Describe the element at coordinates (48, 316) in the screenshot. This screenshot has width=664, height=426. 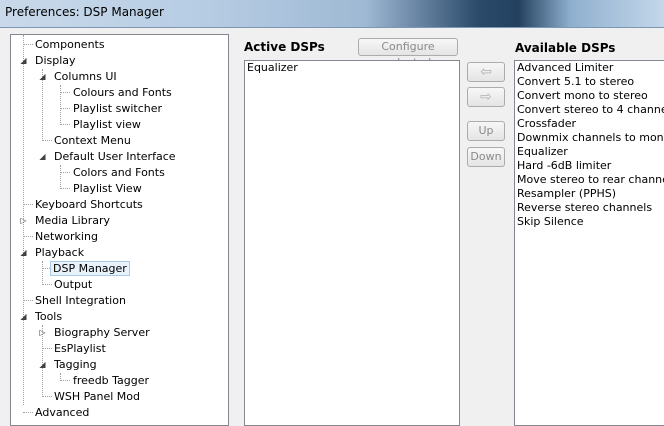
I see `tree-item-tools: Tools` at that location.